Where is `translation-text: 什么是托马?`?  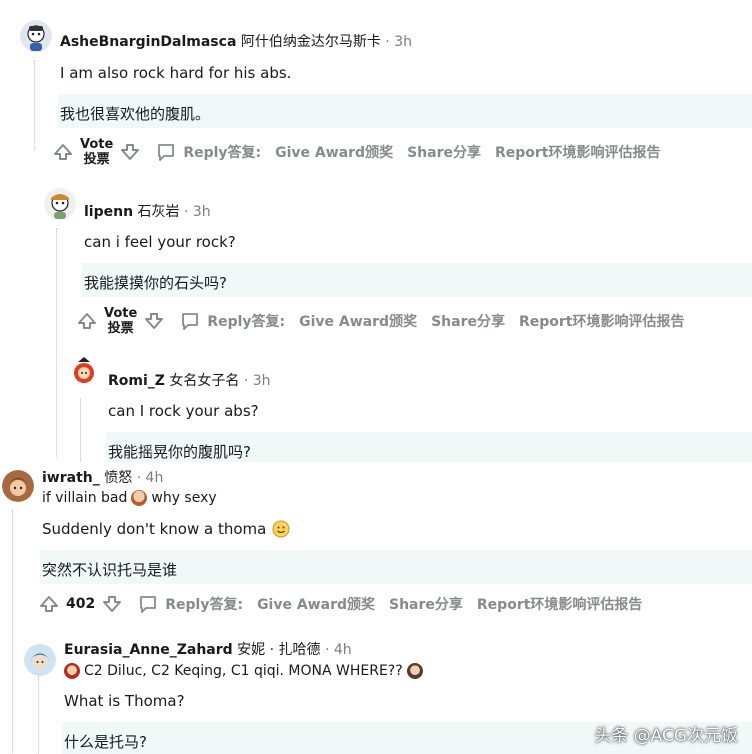
translation-text: 什么是托马? is located at coordinates (105, 742).